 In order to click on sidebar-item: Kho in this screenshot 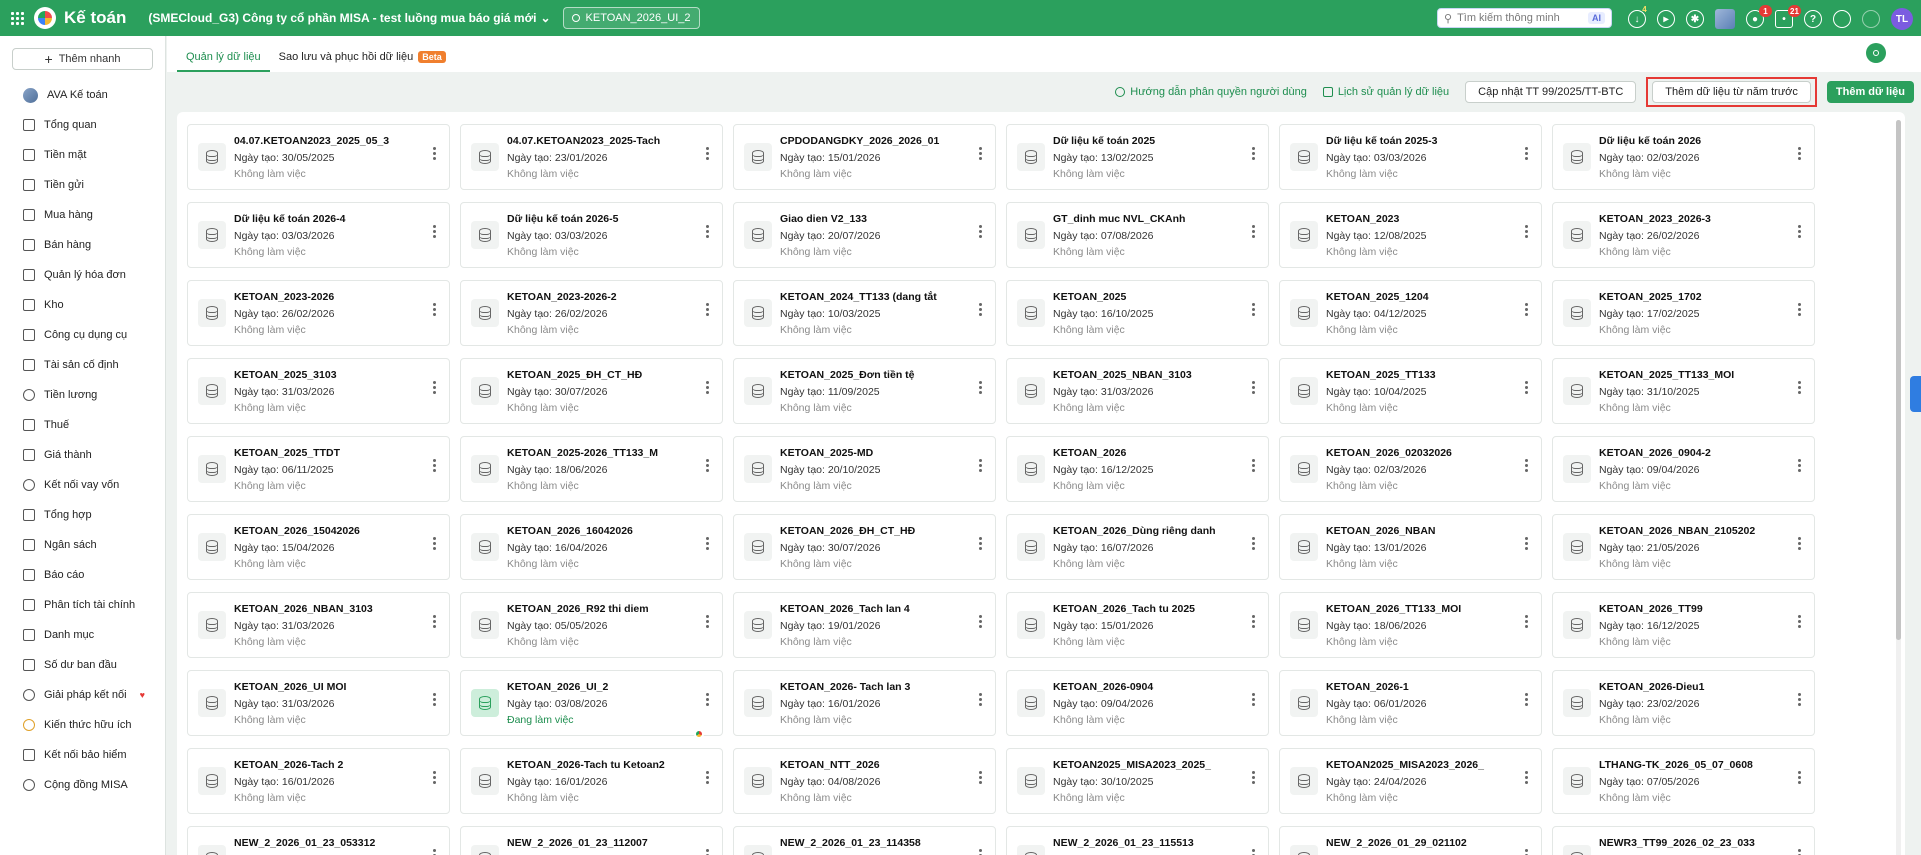, I will do `click(82, 305)`.